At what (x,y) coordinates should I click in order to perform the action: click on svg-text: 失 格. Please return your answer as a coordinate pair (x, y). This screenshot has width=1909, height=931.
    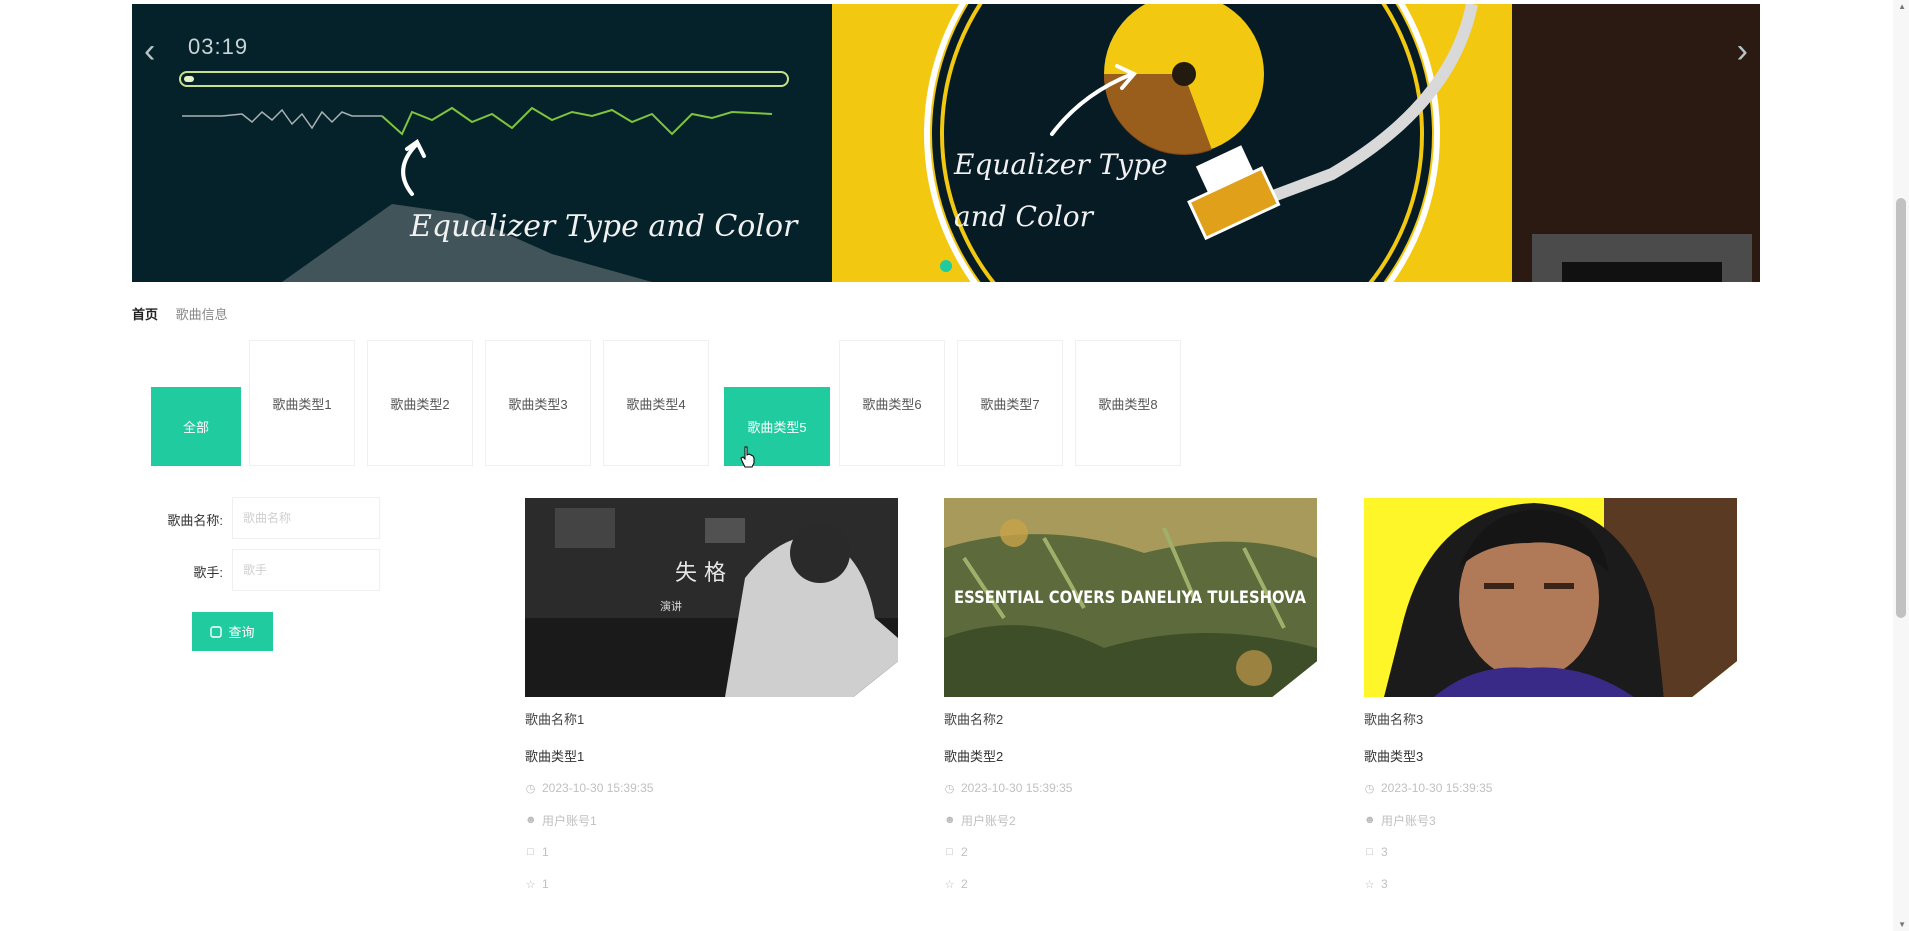
    Looking at the image, I should click on (700, 573).